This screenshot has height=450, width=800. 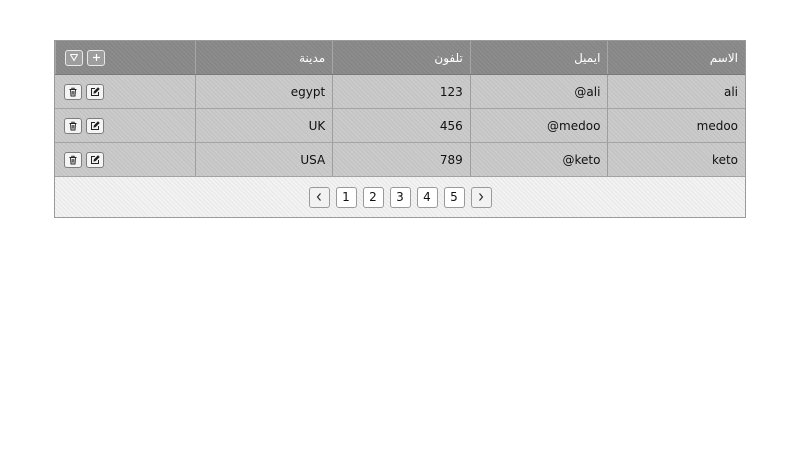 I want to click on cell-phone: 123, so click(x=401, y=91).